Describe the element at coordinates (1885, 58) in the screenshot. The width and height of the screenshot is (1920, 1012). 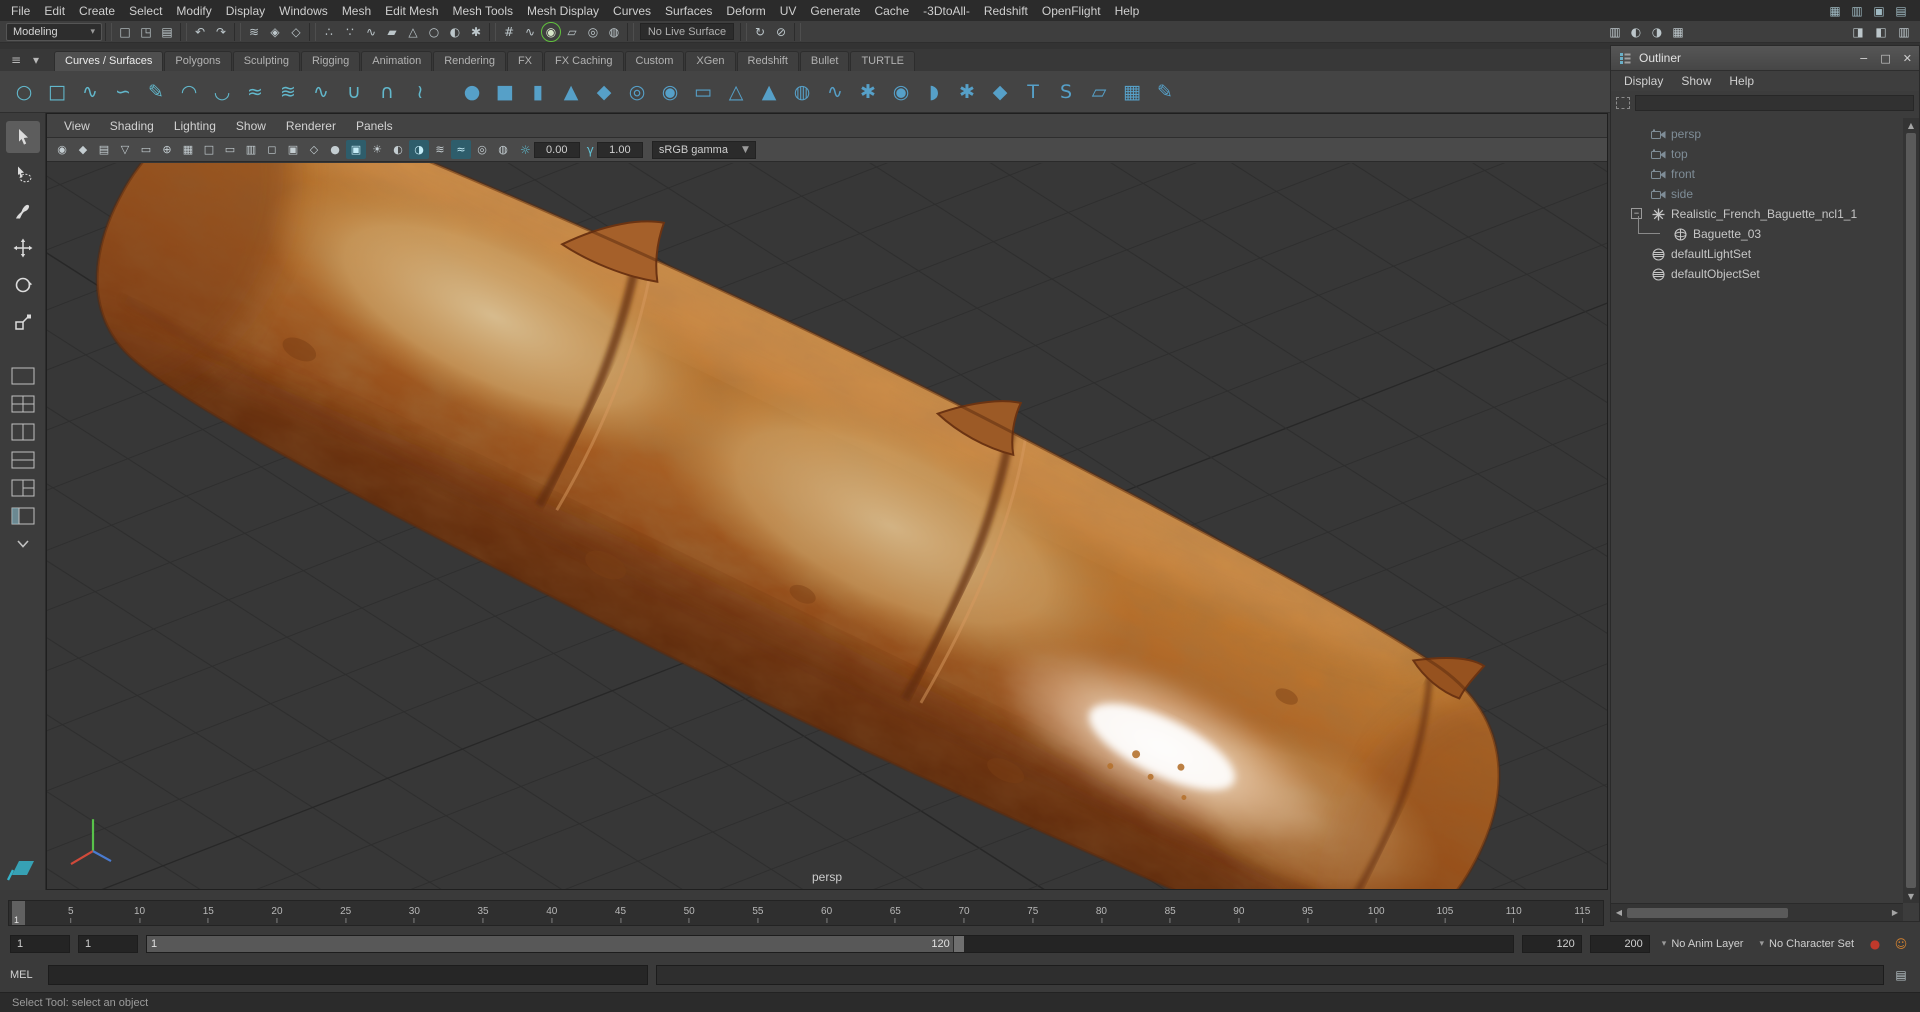
I see `maximize-button: □` at that location.